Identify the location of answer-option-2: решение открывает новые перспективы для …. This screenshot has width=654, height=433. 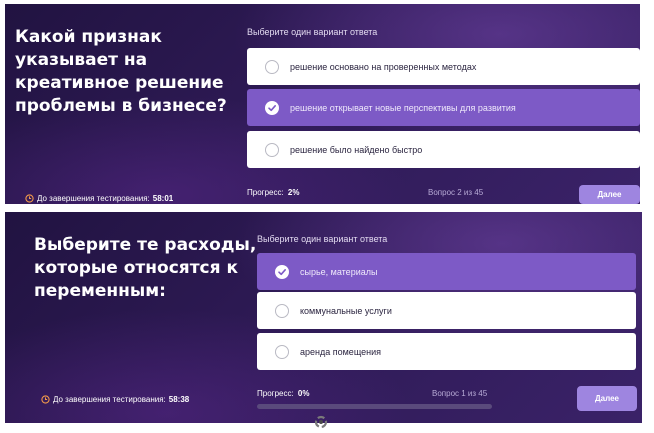
(443, 107).